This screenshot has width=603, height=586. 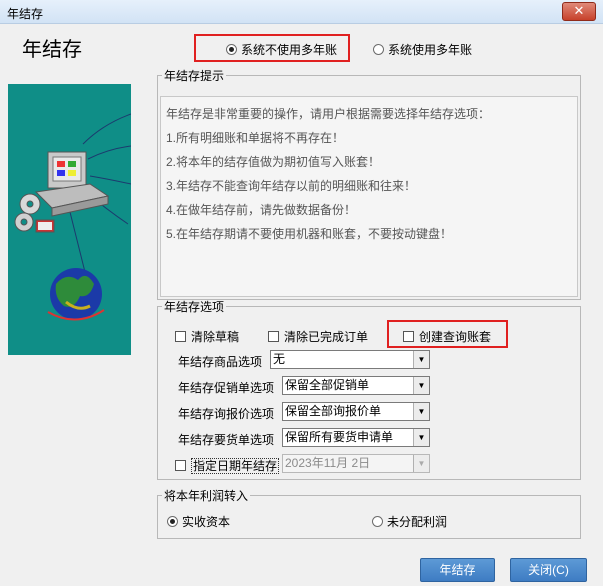 I want to click on radio-undistributed-profit: 未分配利润, so click(x=409, y=521).